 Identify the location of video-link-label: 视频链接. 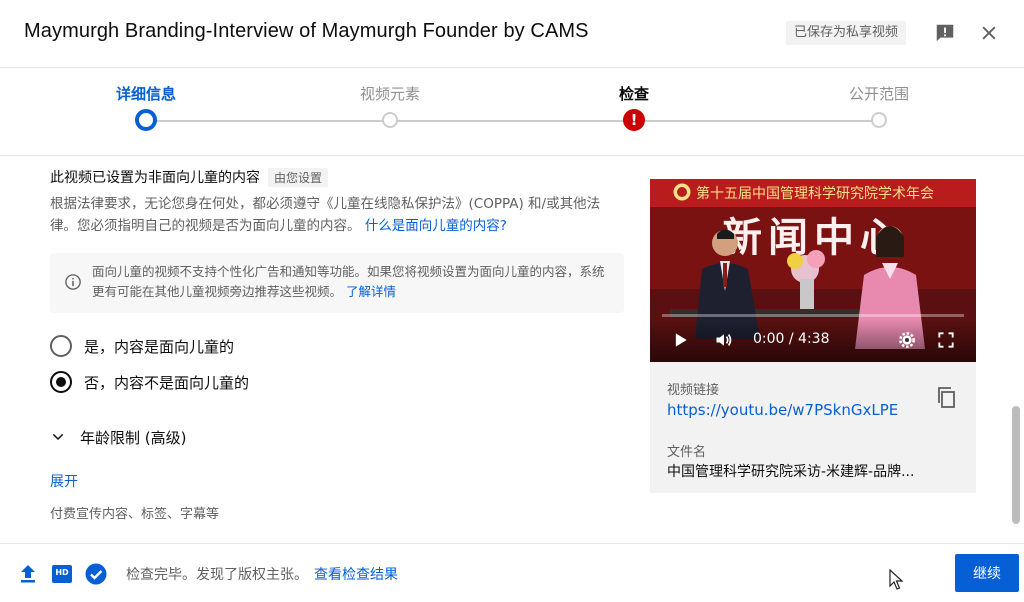
(693, 390).